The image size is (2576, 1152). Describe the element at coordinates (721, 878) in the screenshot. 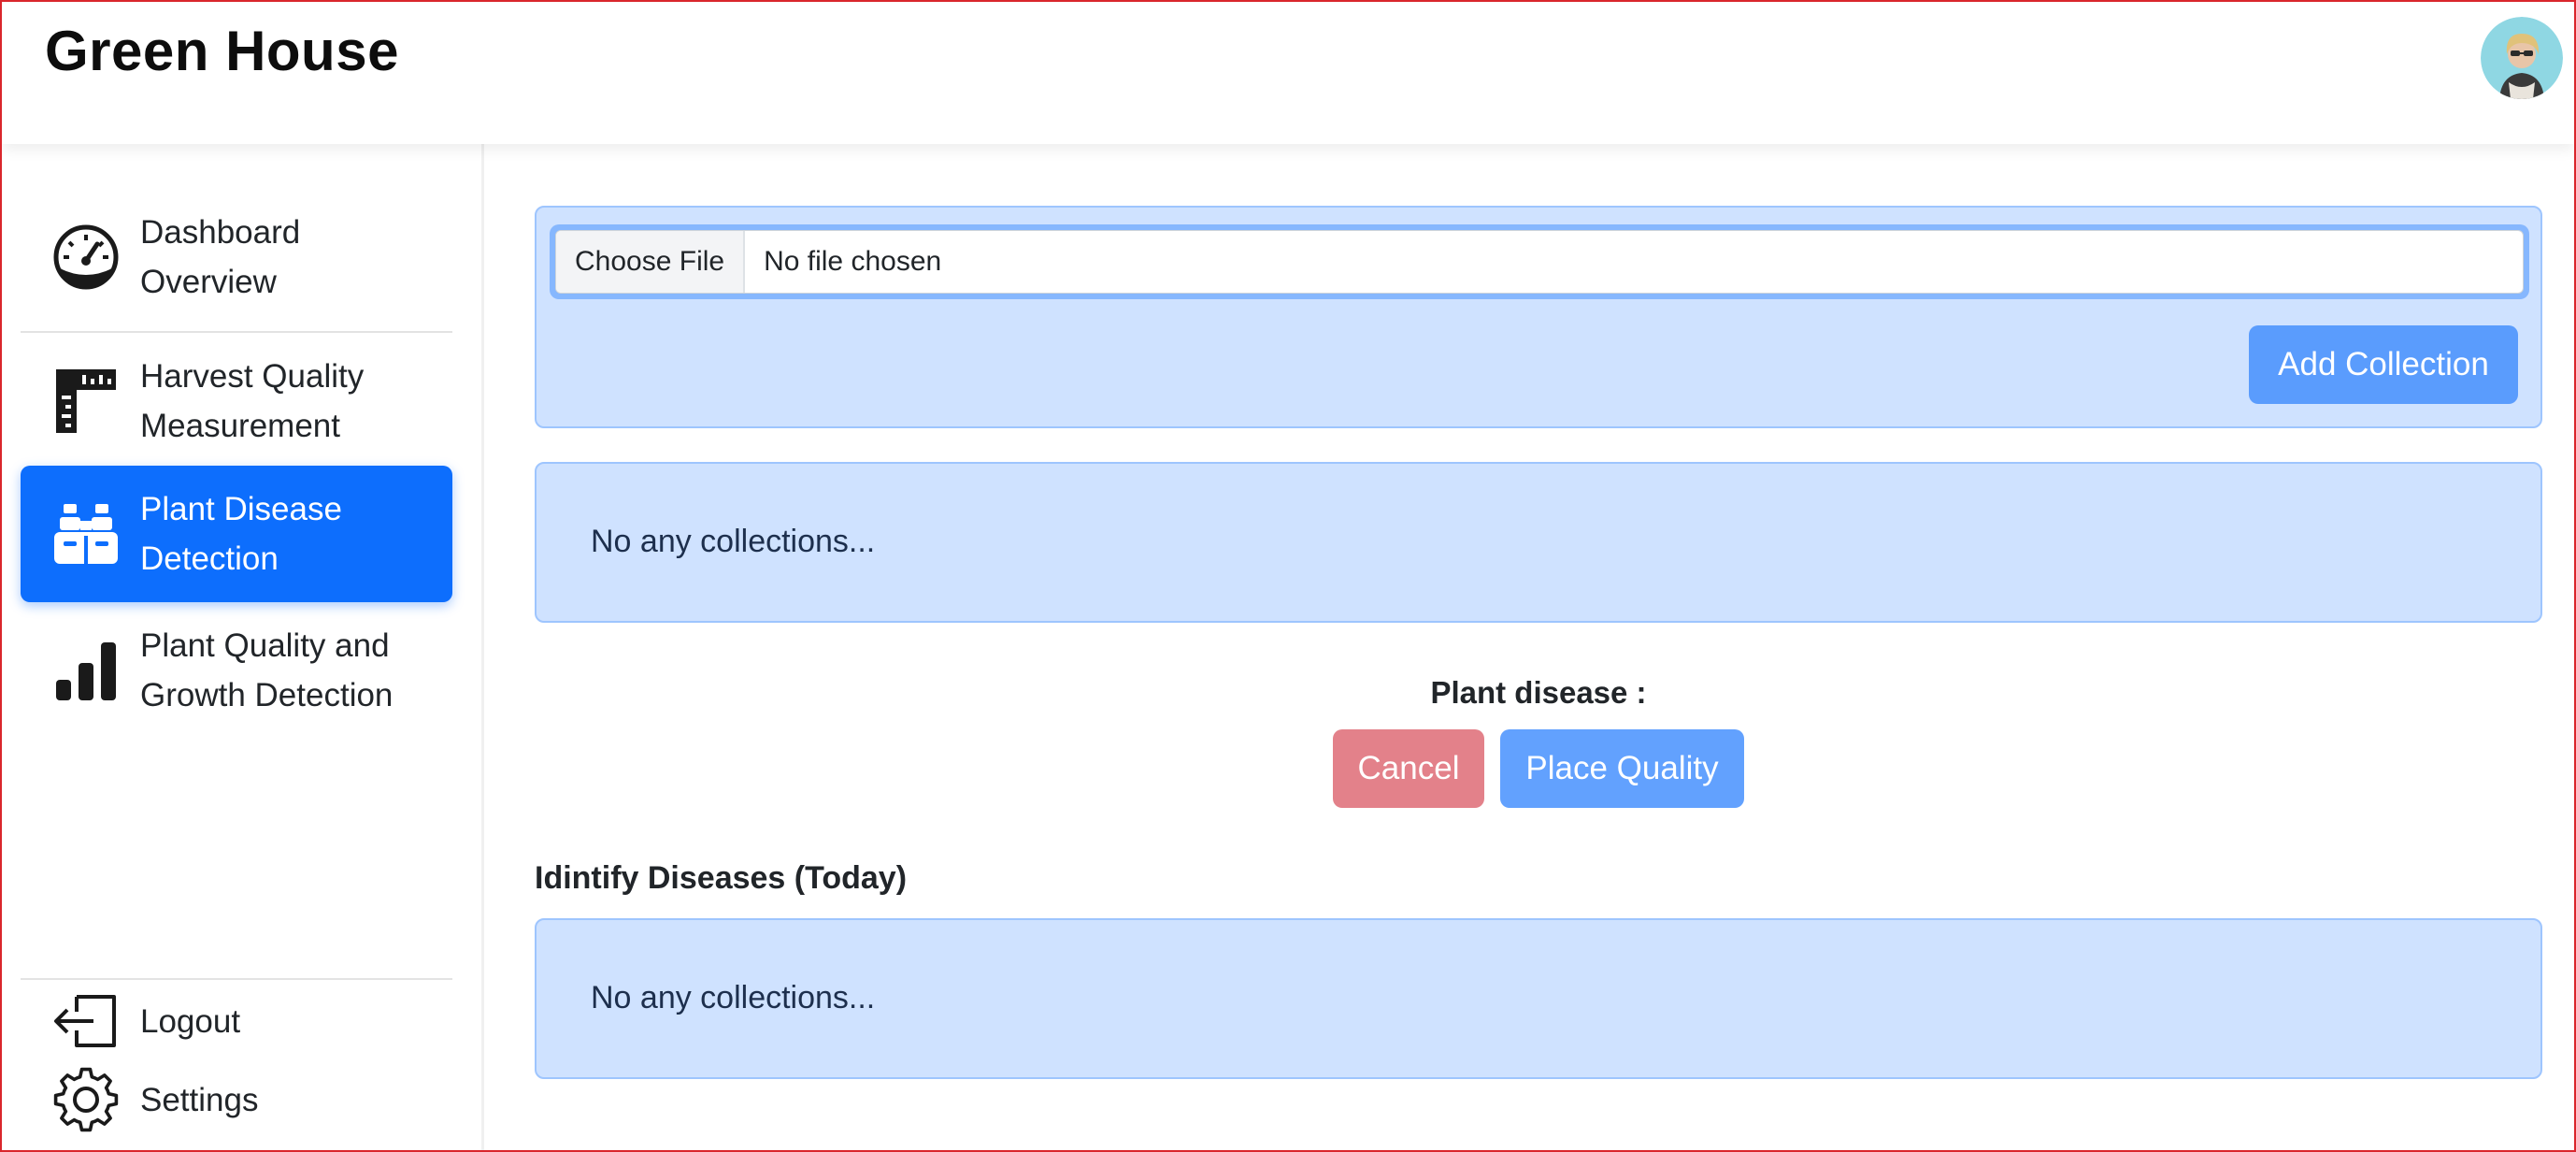

I see `today-section-title: Idintify Diseases (Today)` at that location.